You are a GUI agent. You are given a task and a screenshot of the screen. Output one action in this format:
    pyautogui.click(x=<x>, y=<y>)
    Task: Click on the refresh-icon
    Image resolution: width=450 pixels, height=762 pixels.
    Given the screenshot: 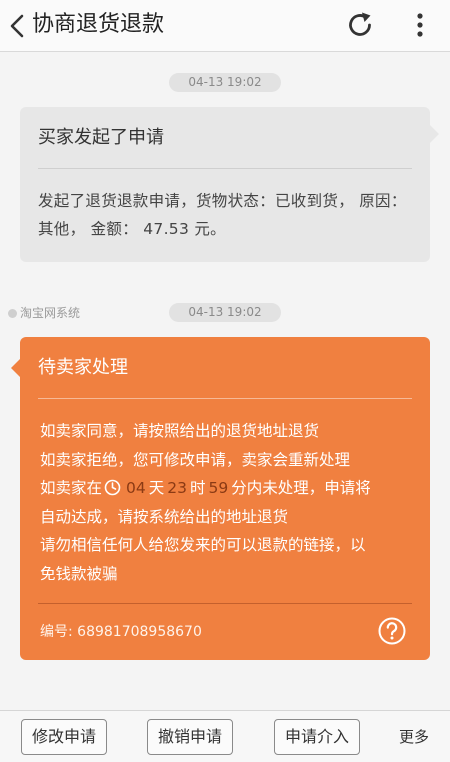 What is the action you would take?
    pyautogui.click(x=360, y=25)
    